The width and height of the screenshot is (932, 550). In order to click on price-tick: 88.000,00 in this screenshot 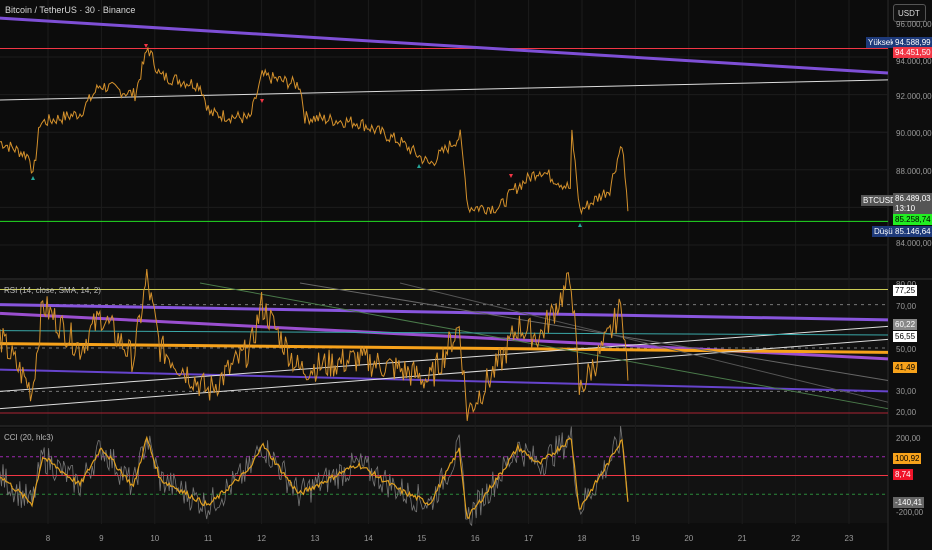, I will do `click(914, 171)`.